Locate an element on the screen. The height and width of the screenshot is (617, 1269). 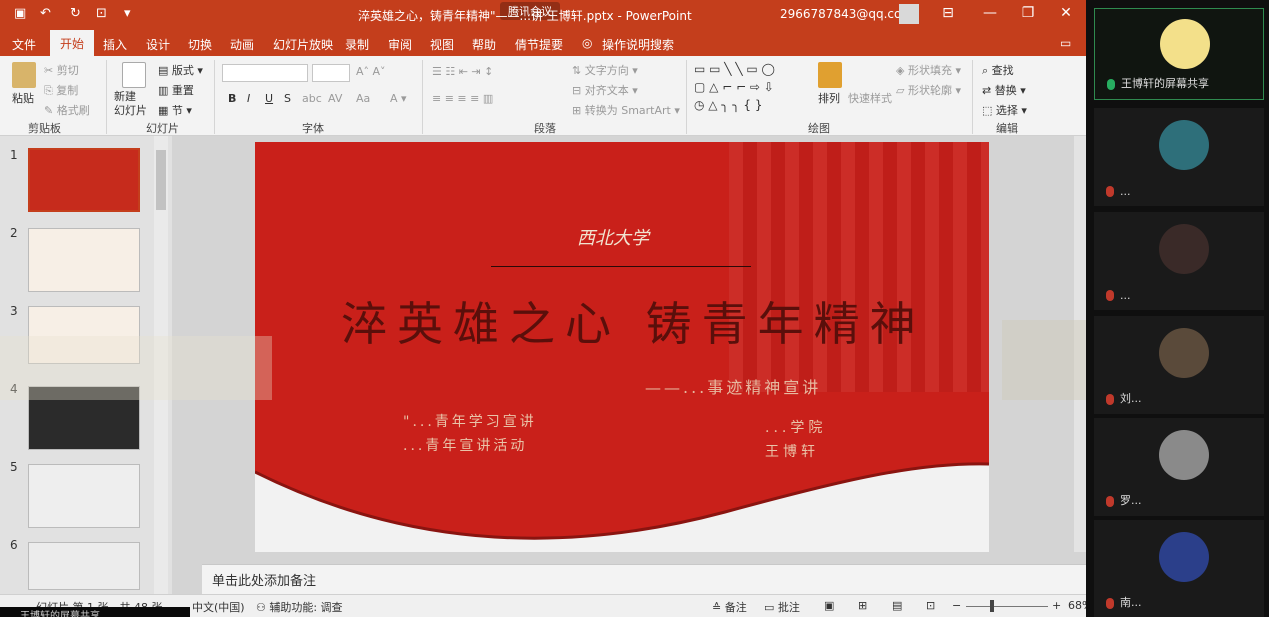
right-line-1: ...学院 is located at coordinates (796, 428).